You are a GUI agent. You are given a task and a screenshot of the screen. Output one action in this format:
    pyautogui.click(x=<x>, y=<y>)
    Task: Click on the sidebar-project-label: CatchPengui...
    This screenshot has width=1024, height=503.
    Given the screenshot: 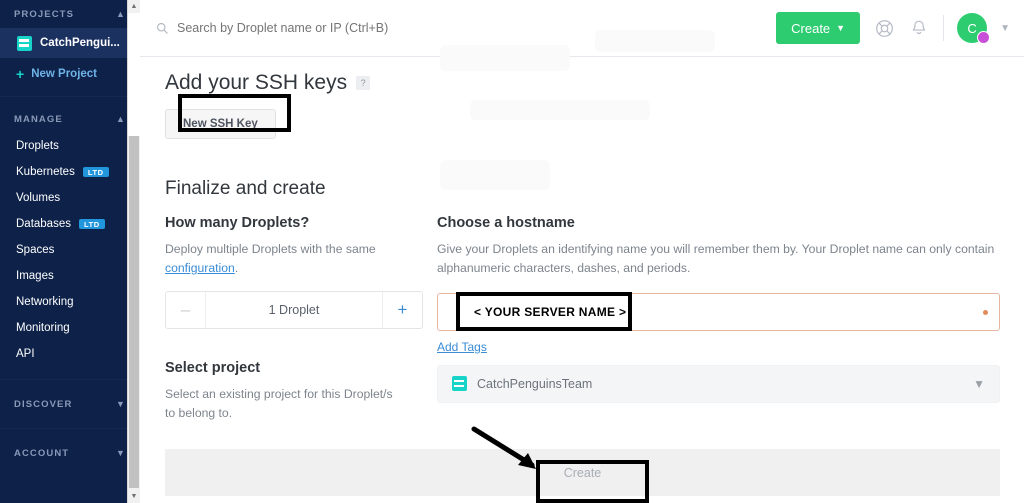 What is the action you would take?
    pyautogui.click(x=80, y=43)
    